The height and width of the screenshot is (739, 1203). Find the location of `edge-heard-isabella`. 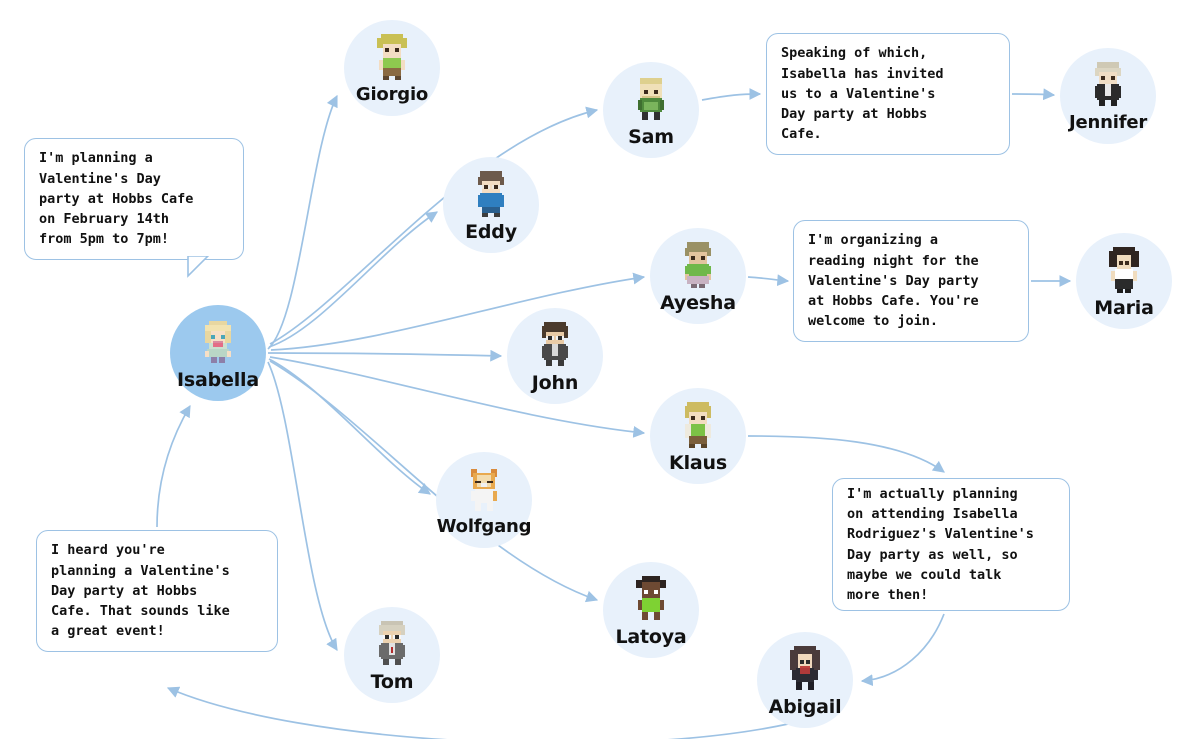

edge-heard-isabella is located at coordinates (173, 466).